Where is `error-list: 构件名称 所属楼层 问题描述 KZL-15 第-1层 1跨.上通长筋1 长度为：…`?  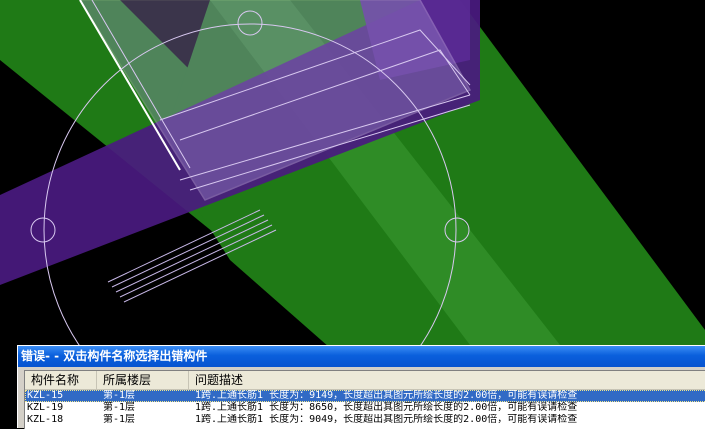 error-list: 构件名称 所属楼层 问题描述 KZL-15 第-1层 1跨.上通长筋1 长度为：… is located at coordinates (364, 399).